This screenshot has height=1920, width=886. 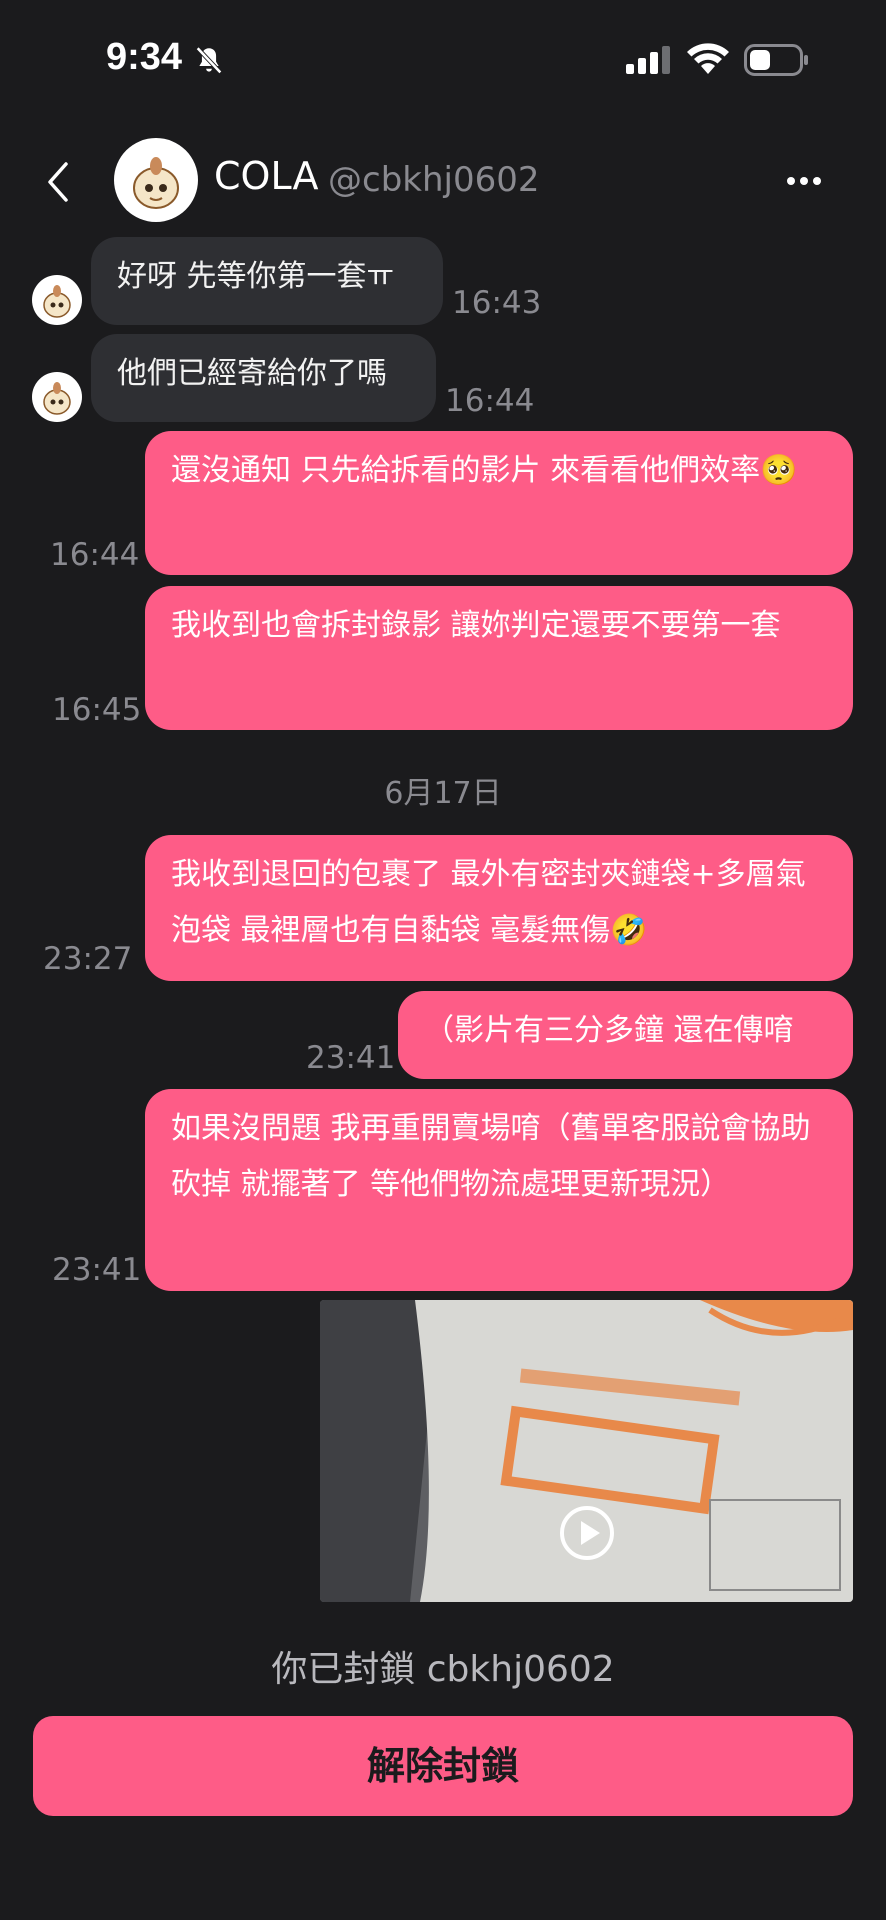 What do you see at coordinates (609, 1030) in the screenshot?
I see `message-text: （影片有三分多鐘 還在傳唷` at bounding box center [609, 1030].